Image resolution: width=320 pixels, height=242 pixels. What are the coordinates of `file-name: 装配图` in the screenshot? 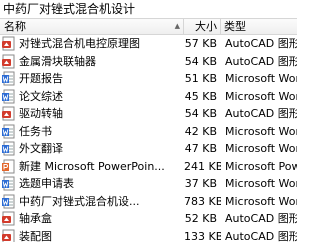 It's located at (35, 235).